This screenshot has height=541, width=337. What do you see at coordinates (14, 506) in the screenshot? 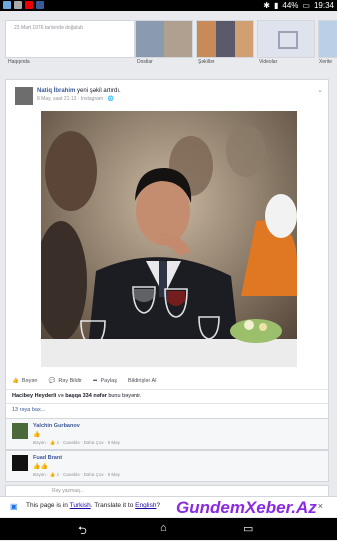
I see `translate-icon: ▣` at bounding box center [14, 506].